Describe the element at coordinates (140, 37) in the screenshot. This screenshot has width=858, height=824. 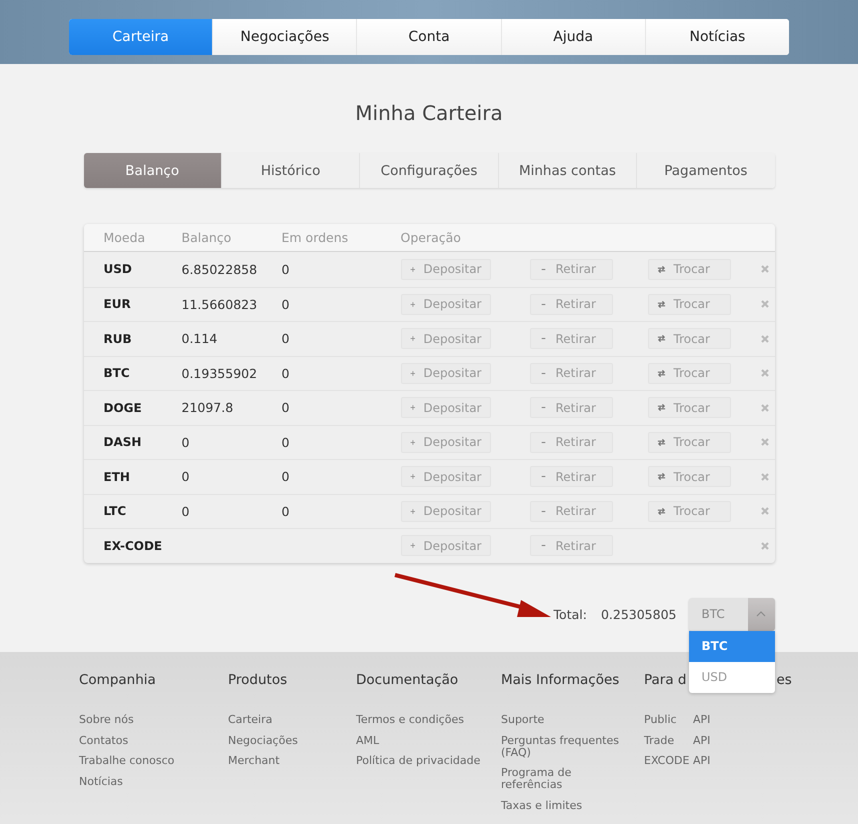
I see `nav-tab: Carteira` at that location.